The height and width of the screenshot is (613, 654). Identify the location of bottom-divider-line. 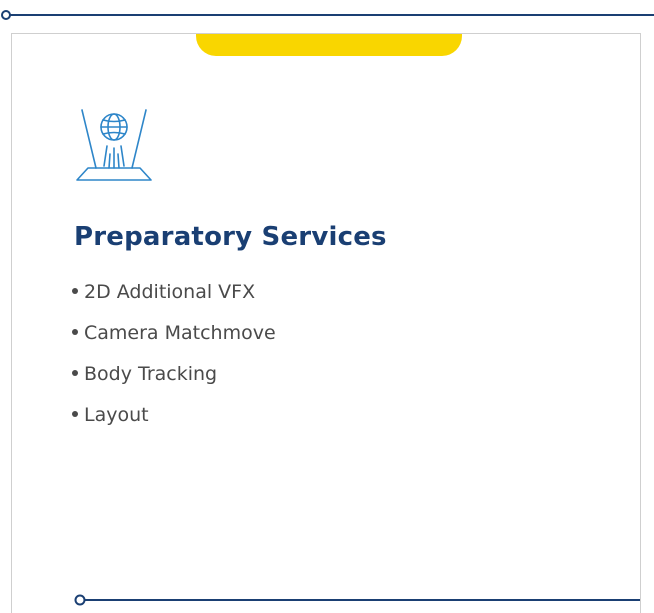
(357, 600).